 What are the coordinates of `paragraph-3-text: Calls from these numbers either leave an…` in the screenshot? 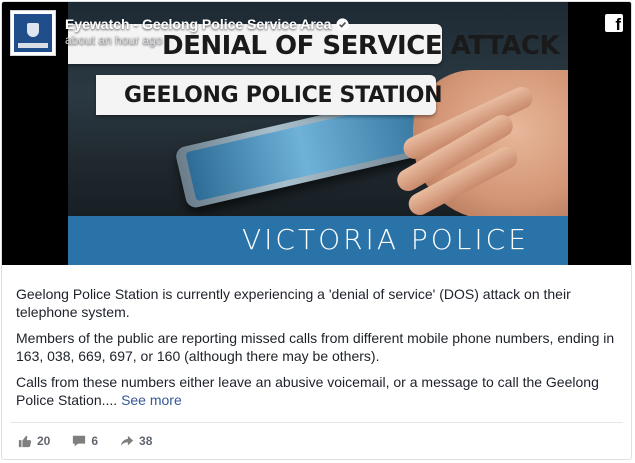 It's located at (307, 391).